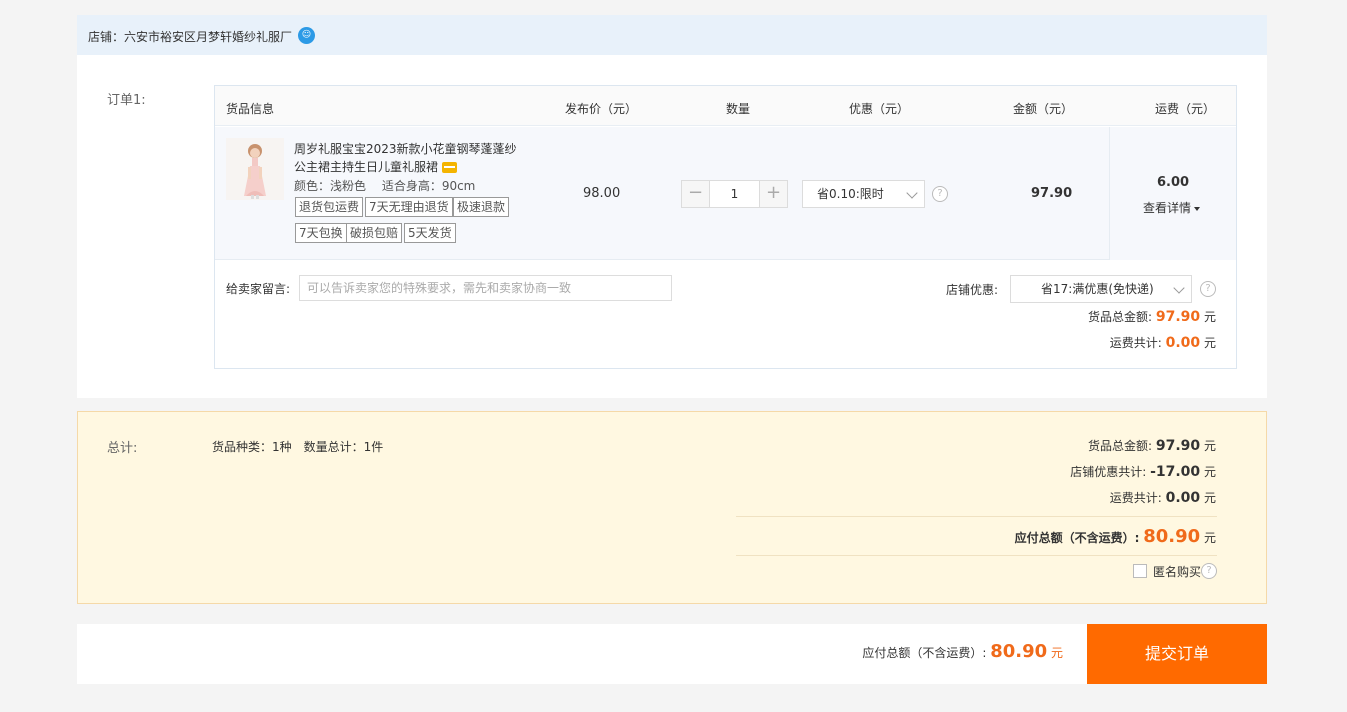 Image resolution: width=1347 pixels, height=712 pixels. What do you see at coordinates (1178, 317) in the screenshot?
I see `order-goods-total-value: 97.90` at bounding box center [1178, 317].